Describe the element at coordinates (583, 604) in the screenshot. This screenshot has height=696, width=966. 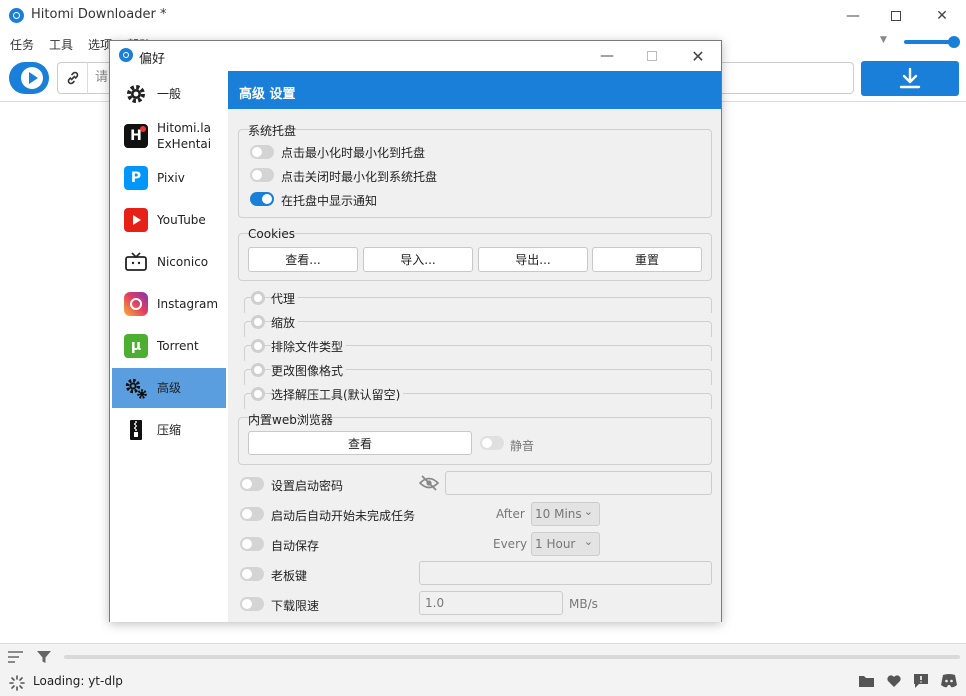
I see `speed-unit: MB/s` at that location.